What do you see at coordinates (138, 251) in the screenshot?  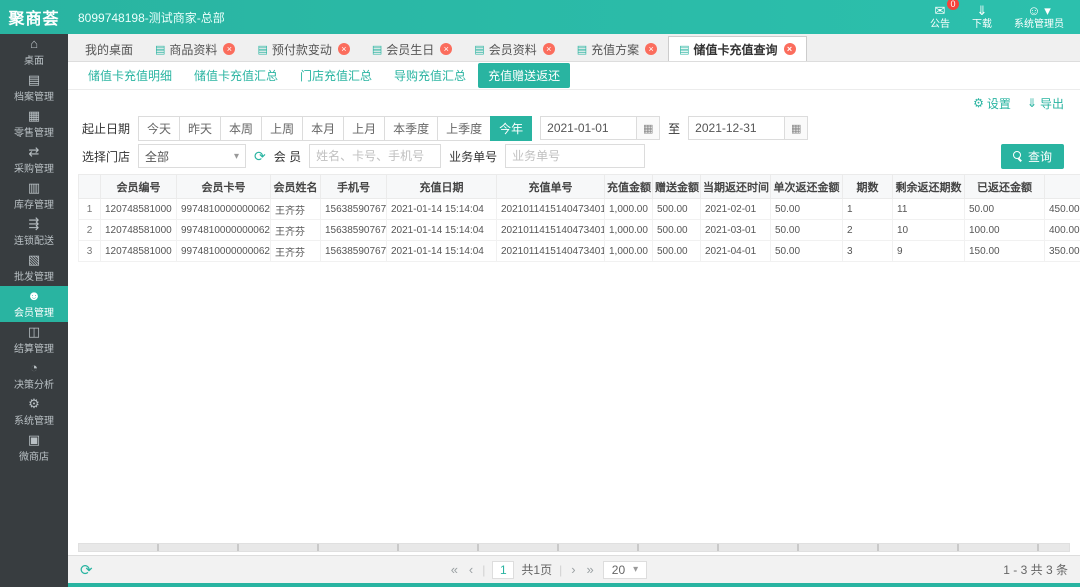 I see `table-cell: 120748581000` at bounding box center [138, 251].